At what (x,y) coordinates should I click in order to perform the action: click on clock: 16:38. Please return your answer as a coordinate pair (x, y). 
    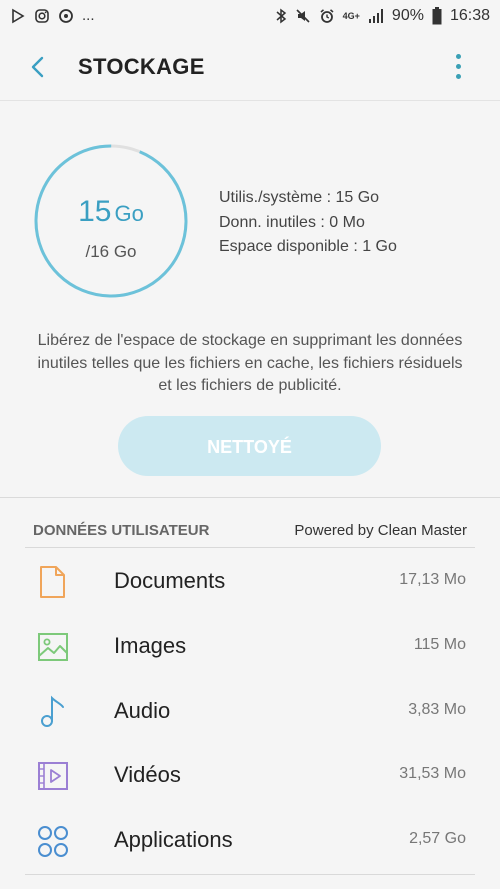
    Looking at the image, I should click on (469, 15).